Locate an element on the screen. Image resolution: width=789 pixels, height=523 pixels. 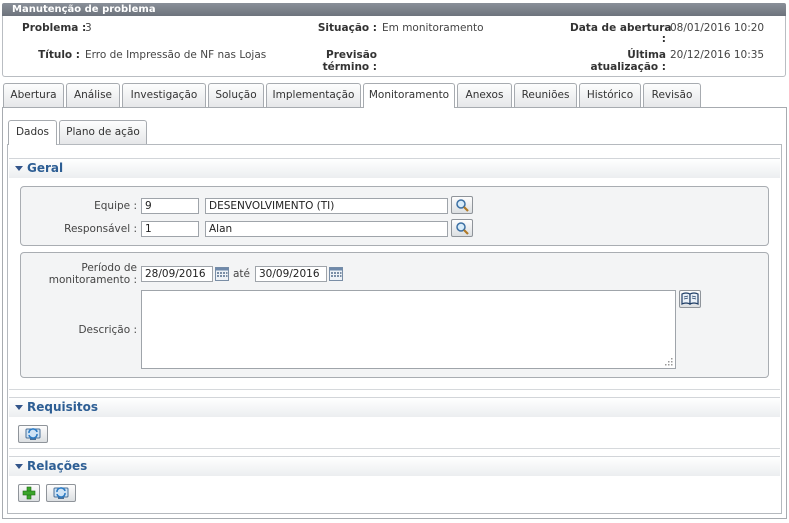
tab-historico: Histórico is located at coordinates (610, 95).